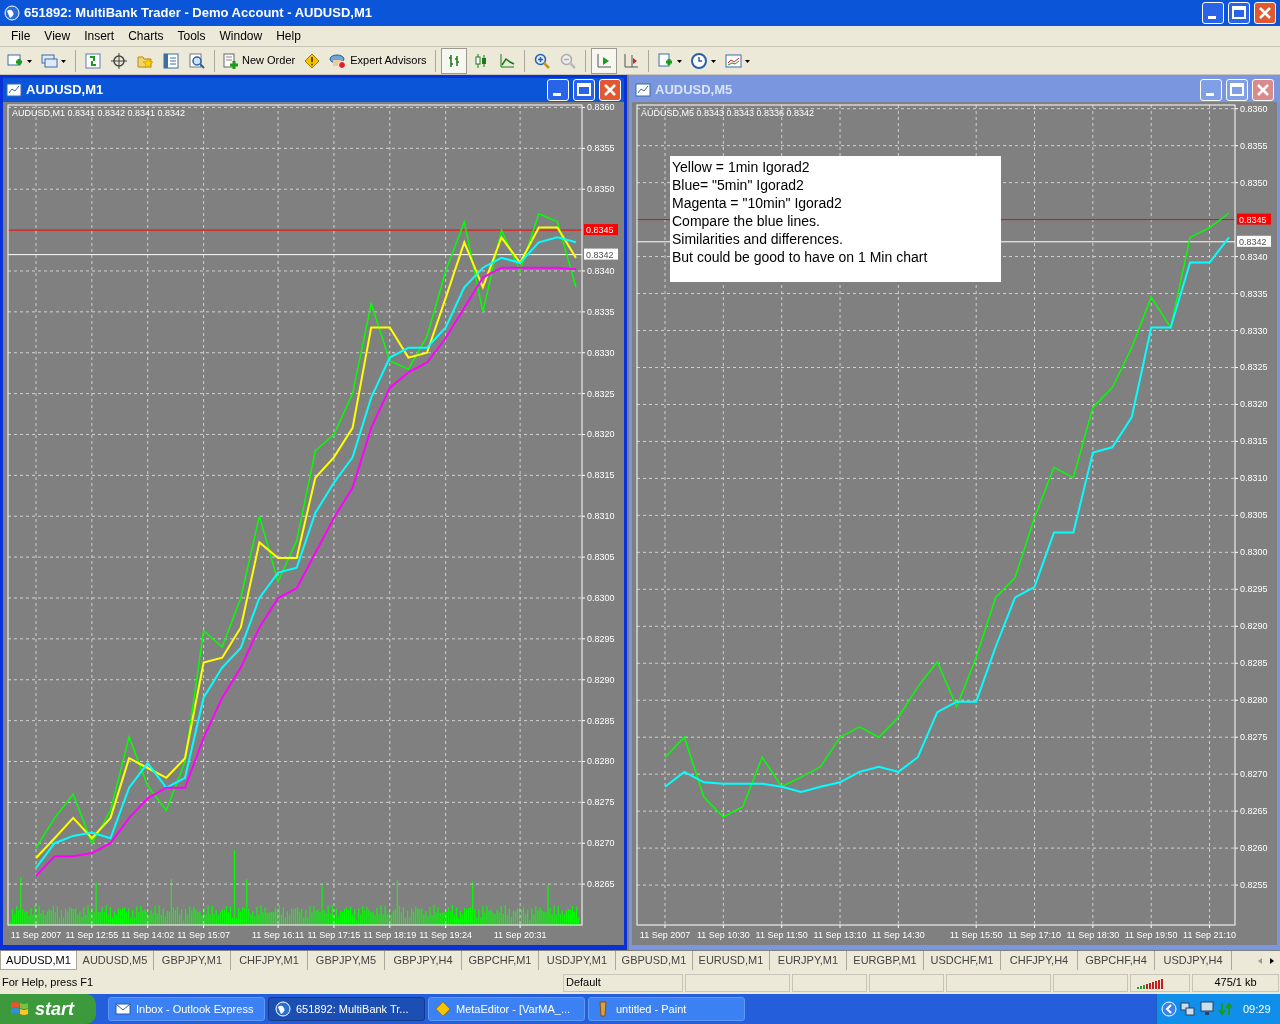 The width and height of the screenshot is (1280, 1024). Describe the element at coordinates (731, 960) in the screenshot. I see `chart-tab: EURUSD,M1` at that location.